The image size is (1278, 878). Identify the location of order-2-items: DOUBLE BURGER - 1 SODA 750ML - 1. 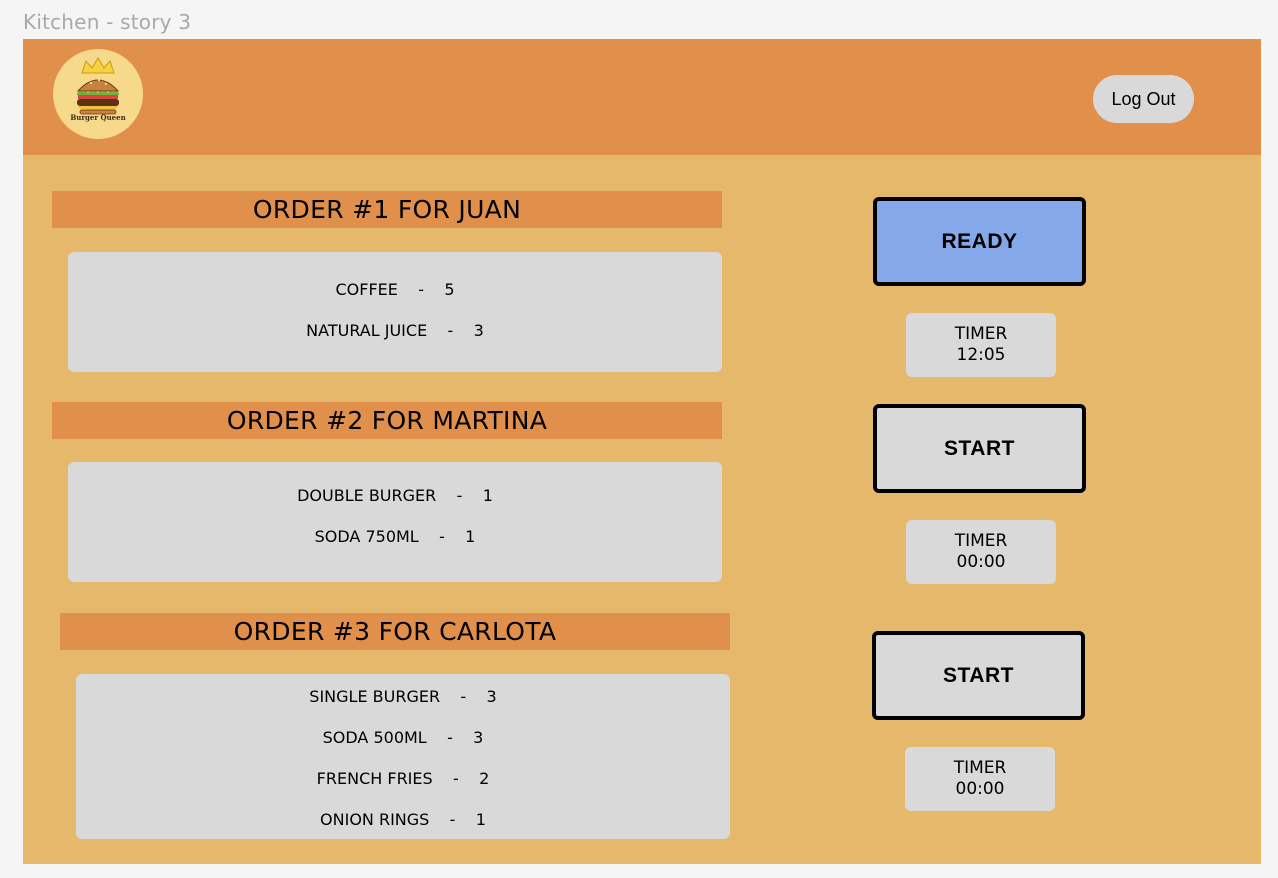
(395, 522).